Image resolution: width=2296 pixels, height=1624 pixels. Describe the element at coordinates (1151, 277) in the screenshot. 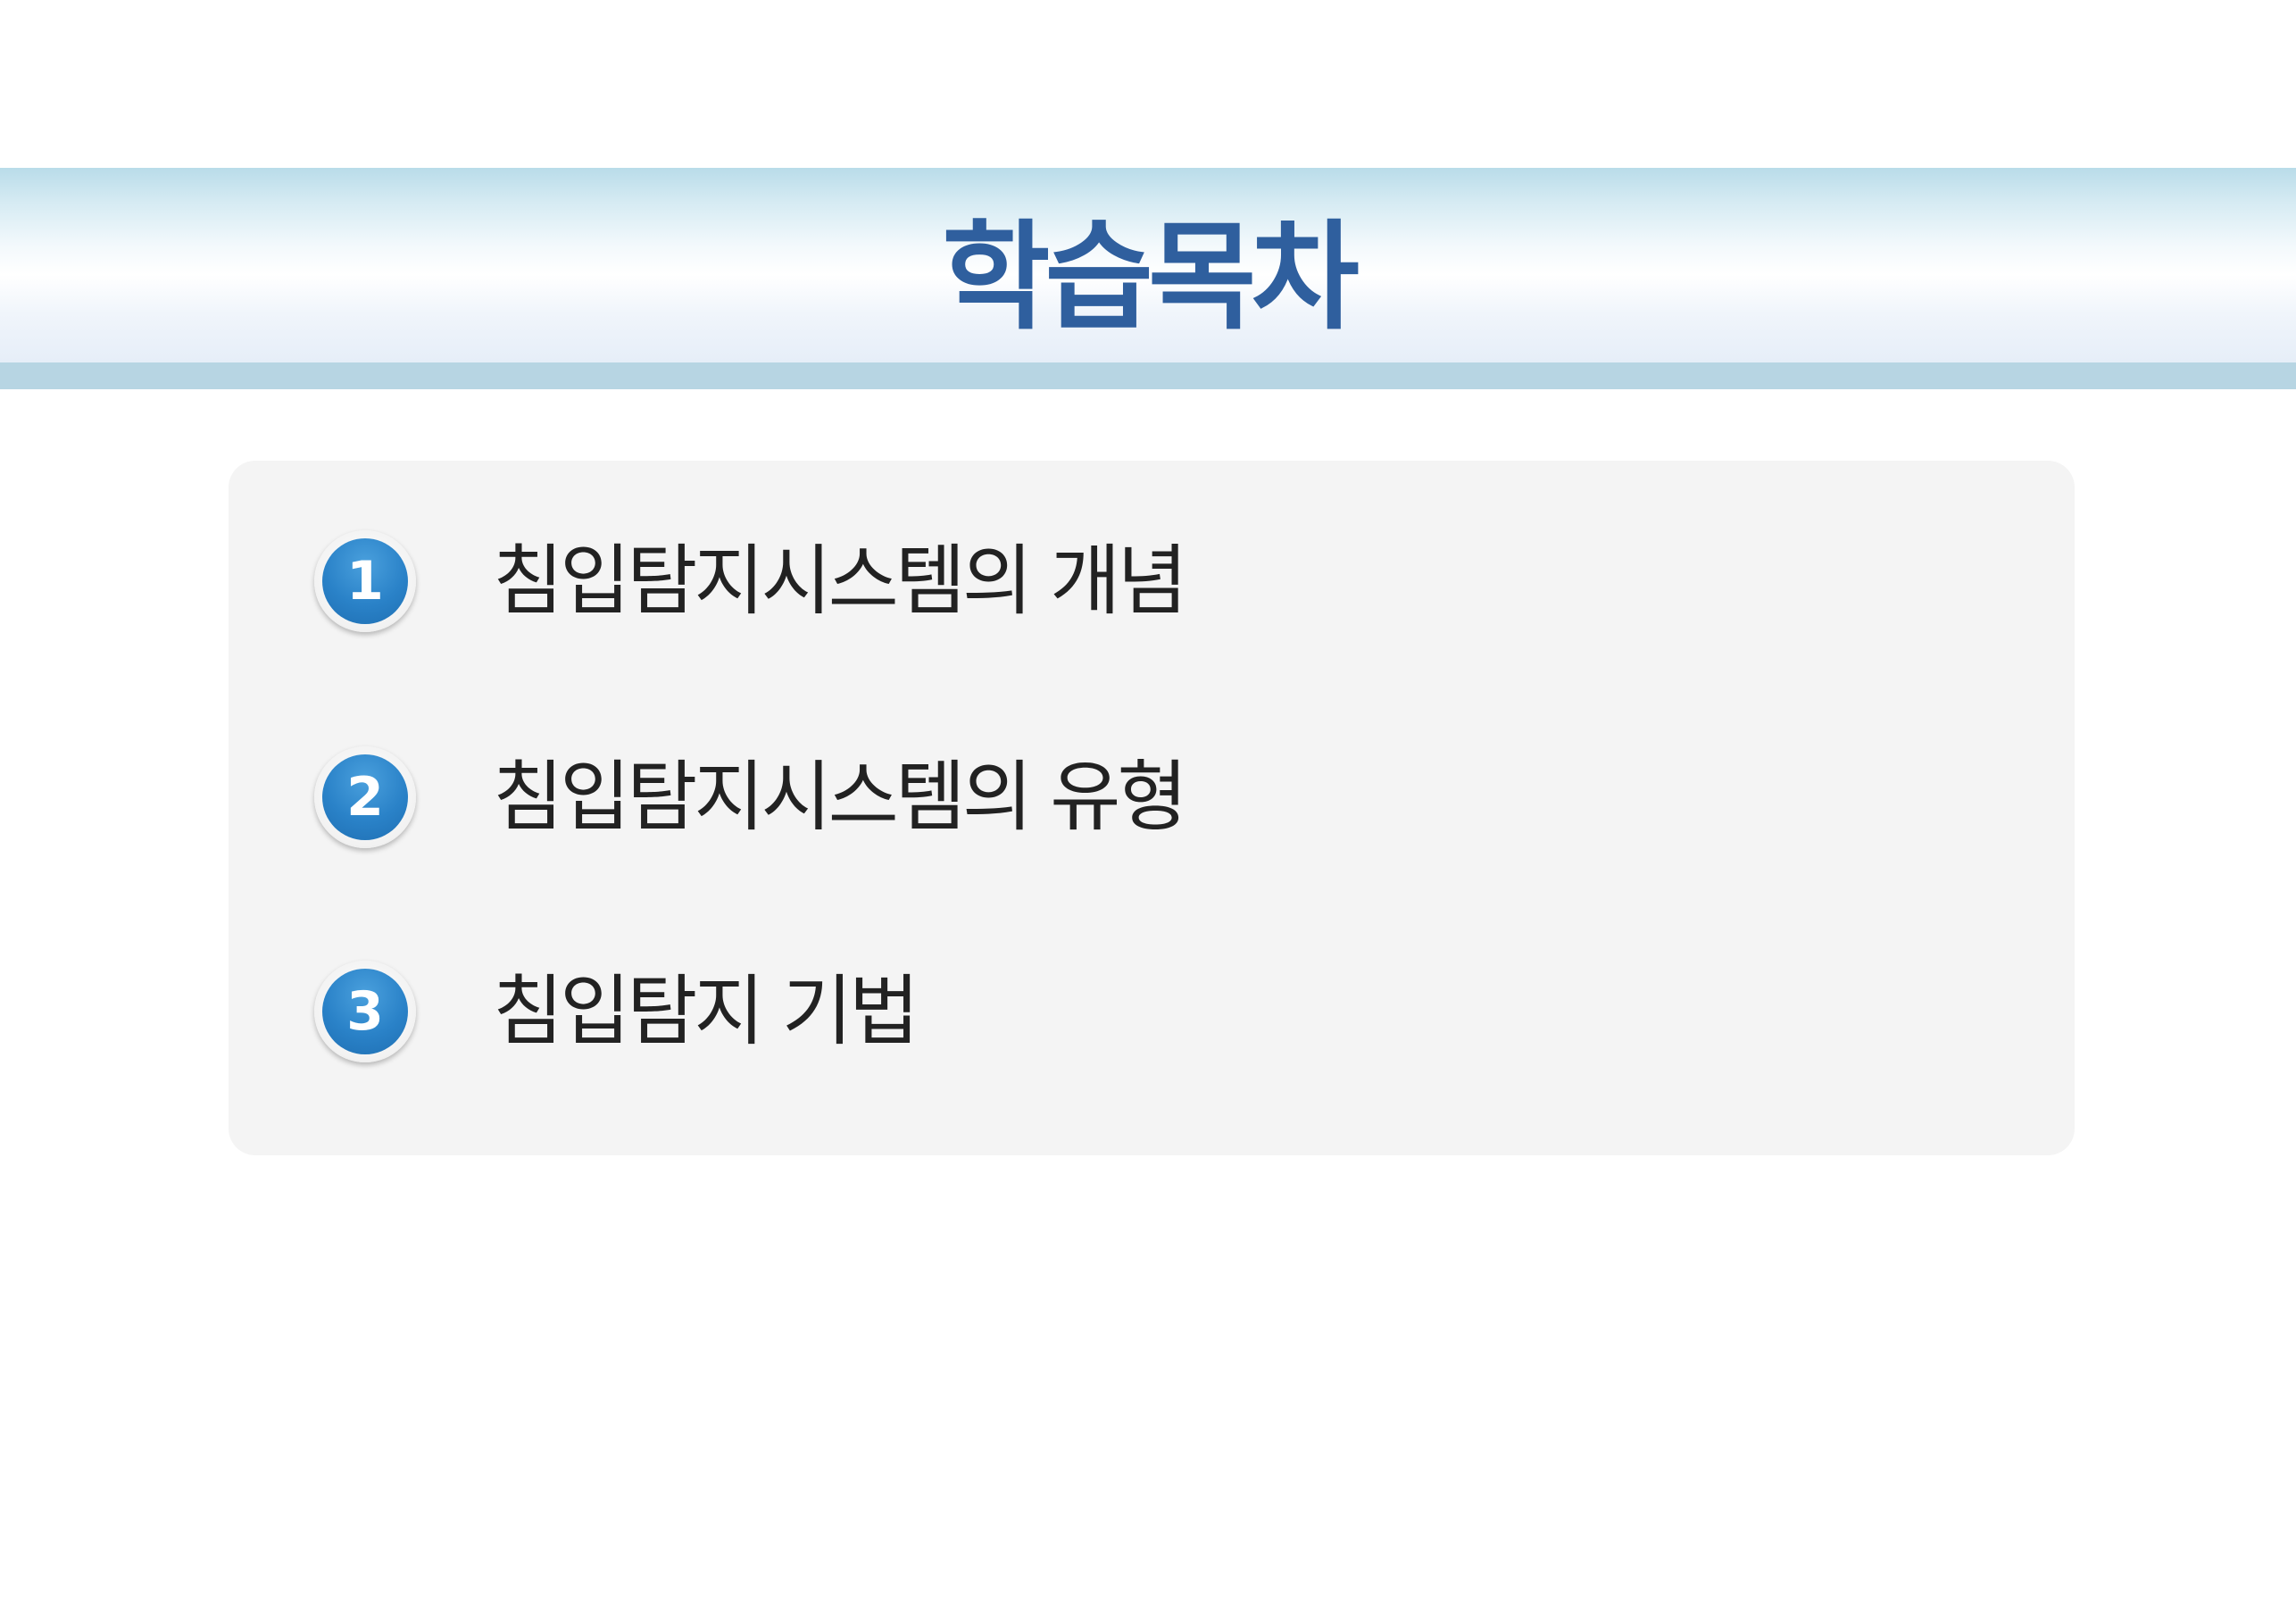

I see `page-title: 학습목차` at that location.